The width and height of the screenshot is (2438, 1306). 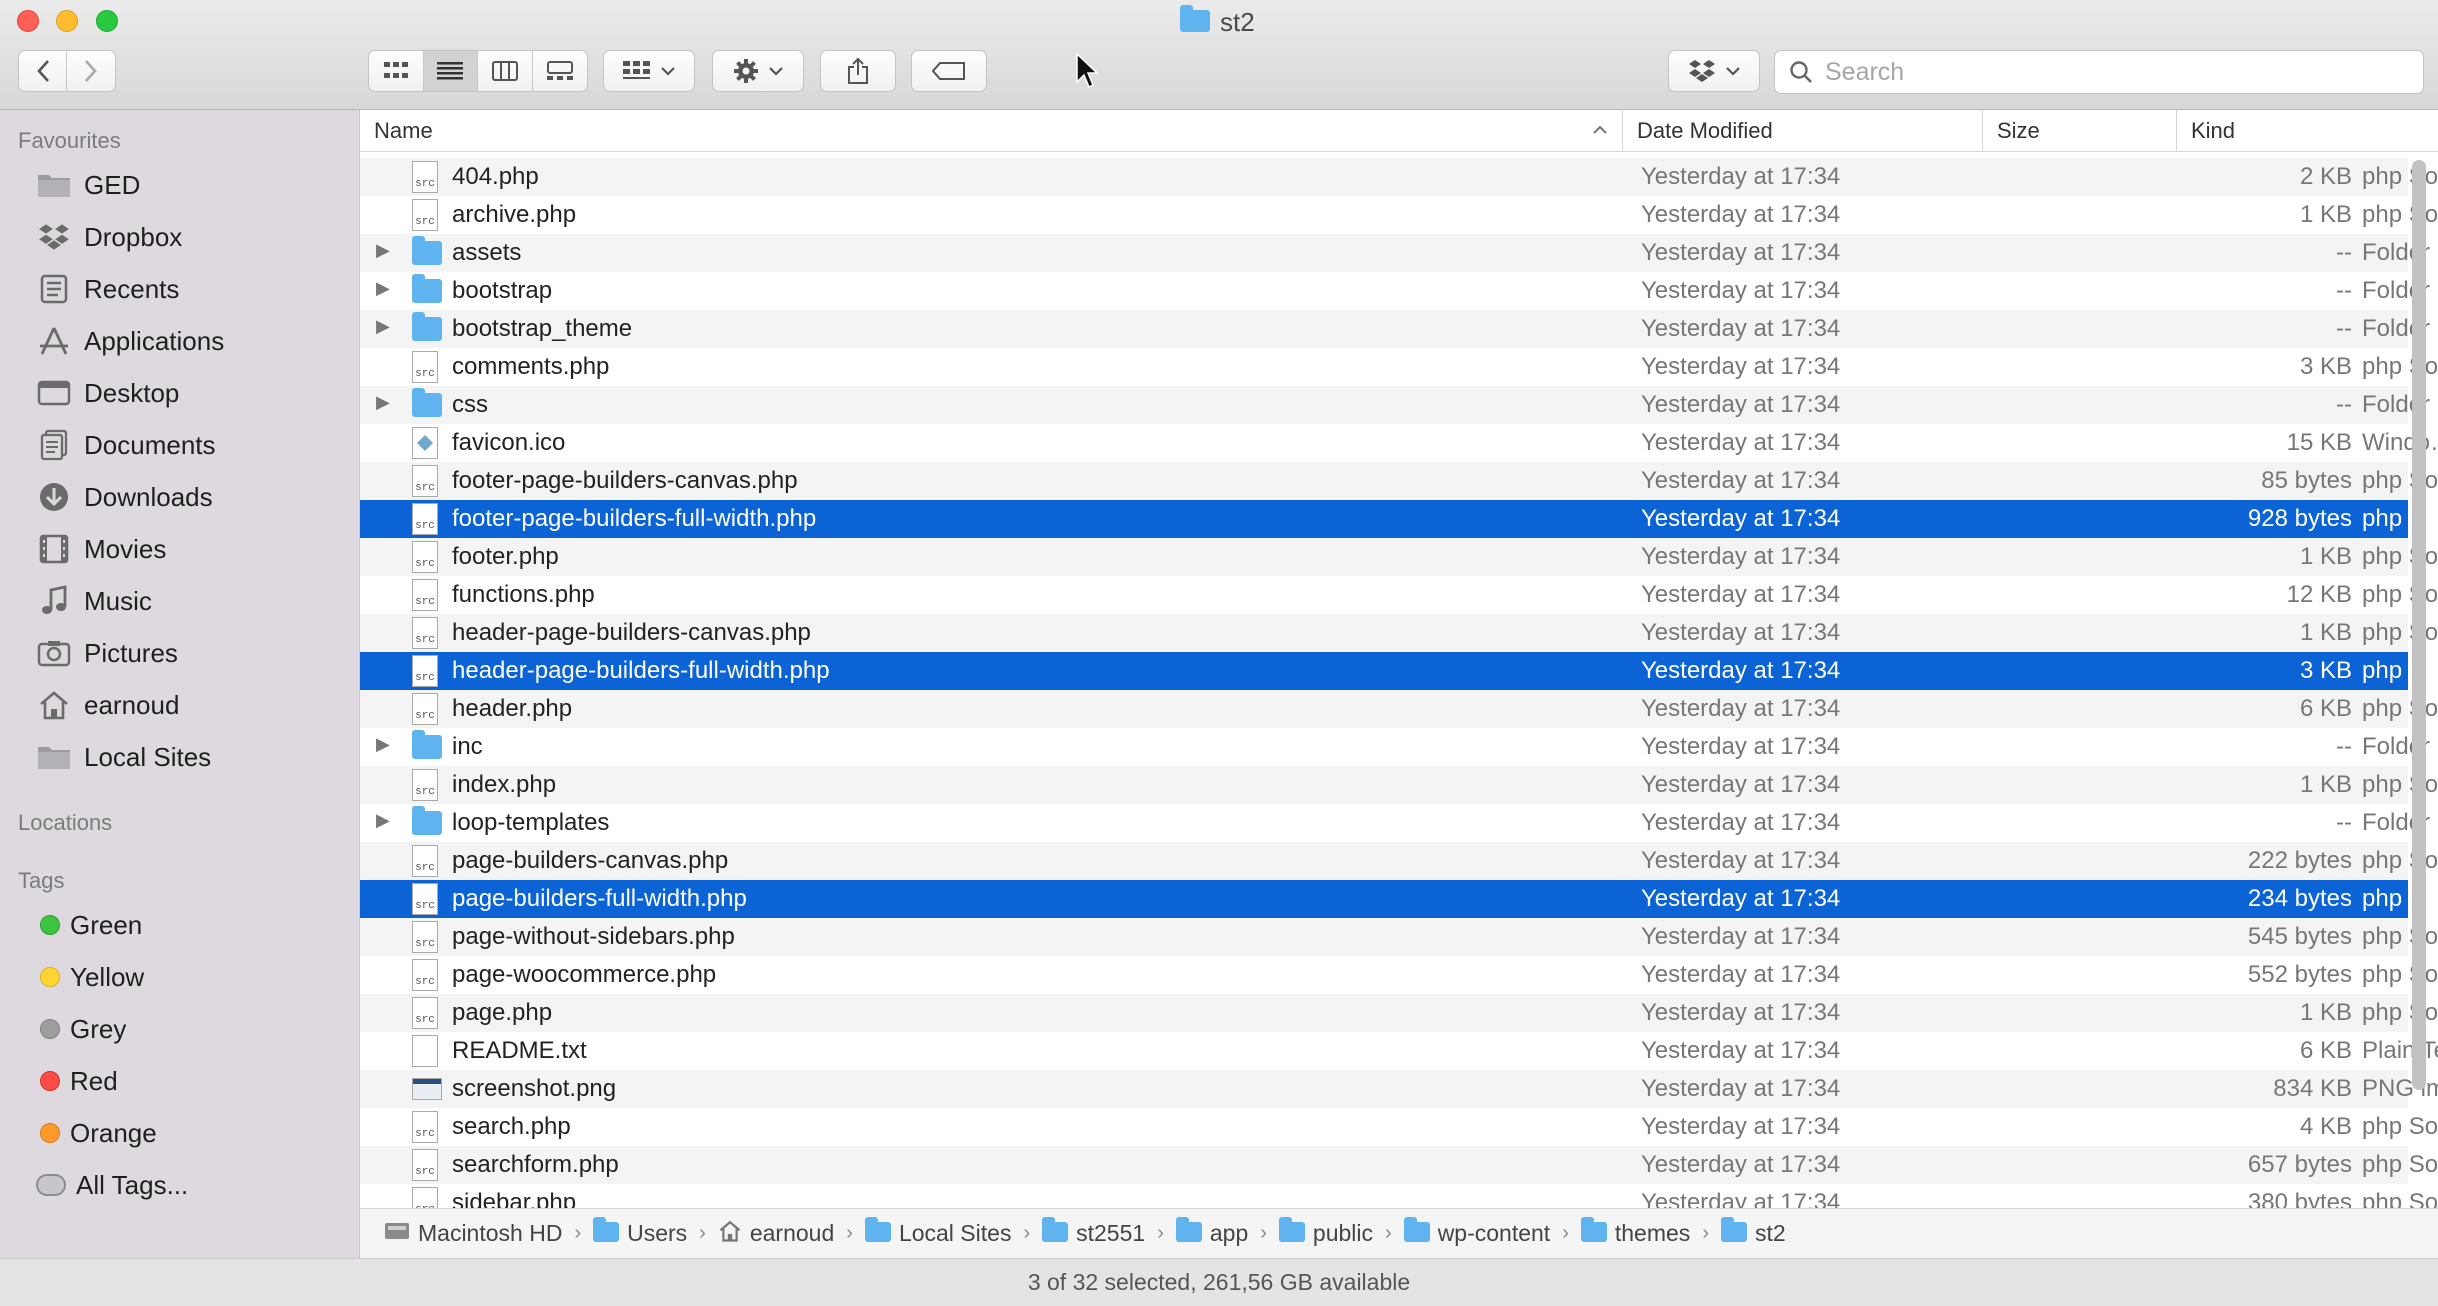 What do you see at coordinates (1635, 1232) in the screenshot?
I see `path-crumb: themes` at bounding box center [1635, 1232].